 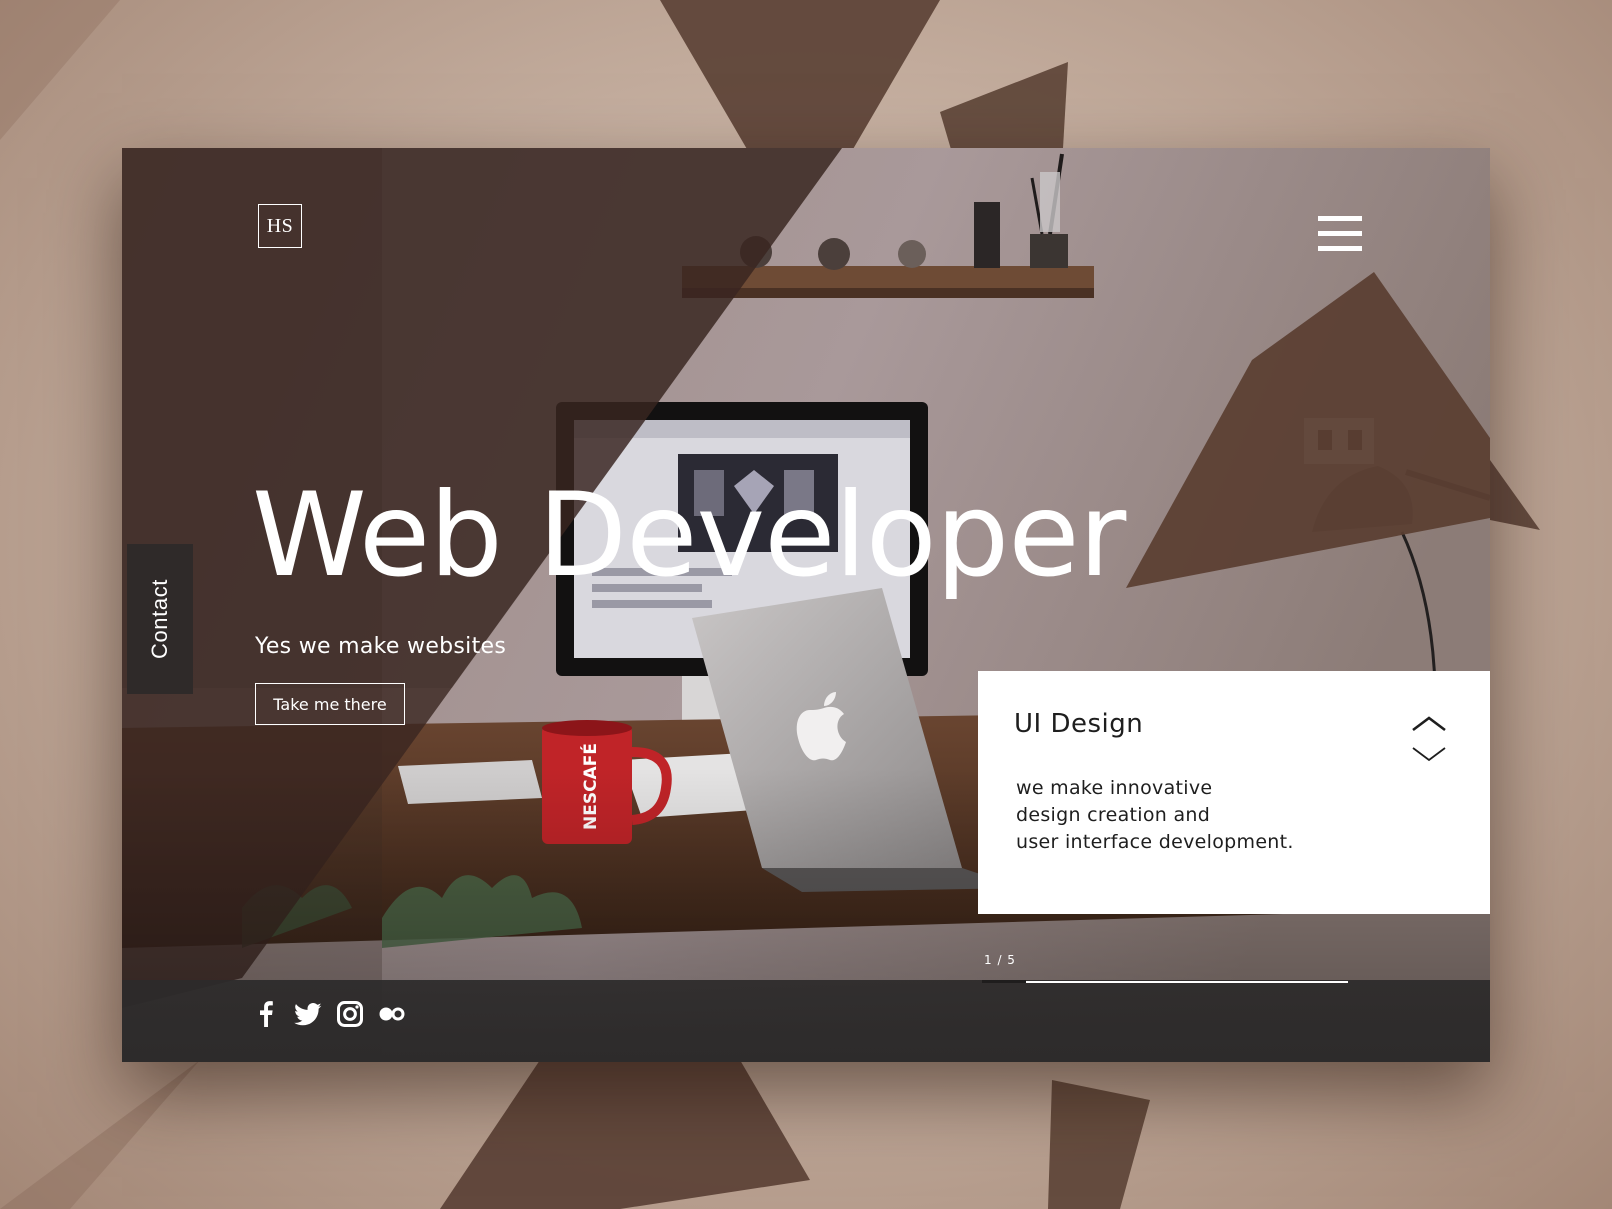 What do you see at coordinates (1155, 842) in the screenshot?
I see `slide-description-line: user interface development.` at bounding box center [1155, 842].